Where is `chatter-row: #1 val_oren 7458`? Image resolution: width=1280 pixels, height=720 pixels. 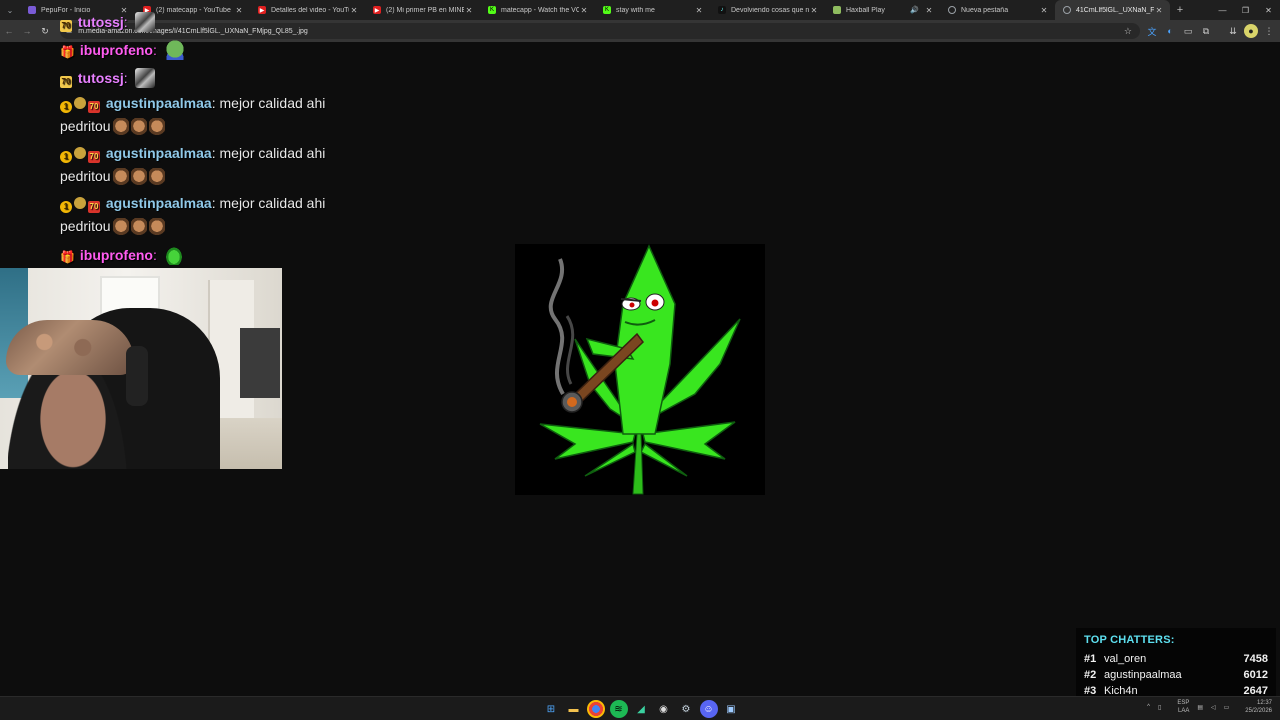 chatter-row: #1 val_oren 7458 is located at coordinates (1176, 659).